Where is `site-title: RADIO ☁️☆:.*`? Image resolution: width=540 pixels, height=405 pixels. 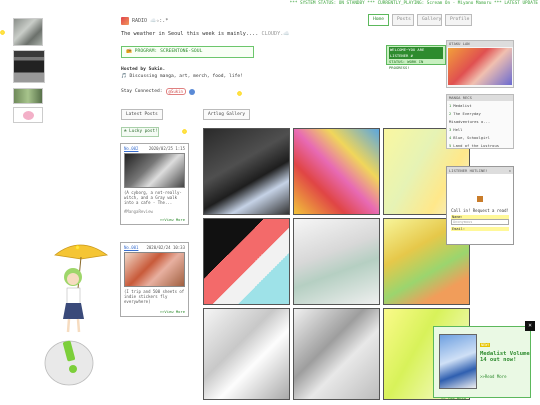 site-title: RADIO ☁️☆:.* is located at coordinates (144, 21).